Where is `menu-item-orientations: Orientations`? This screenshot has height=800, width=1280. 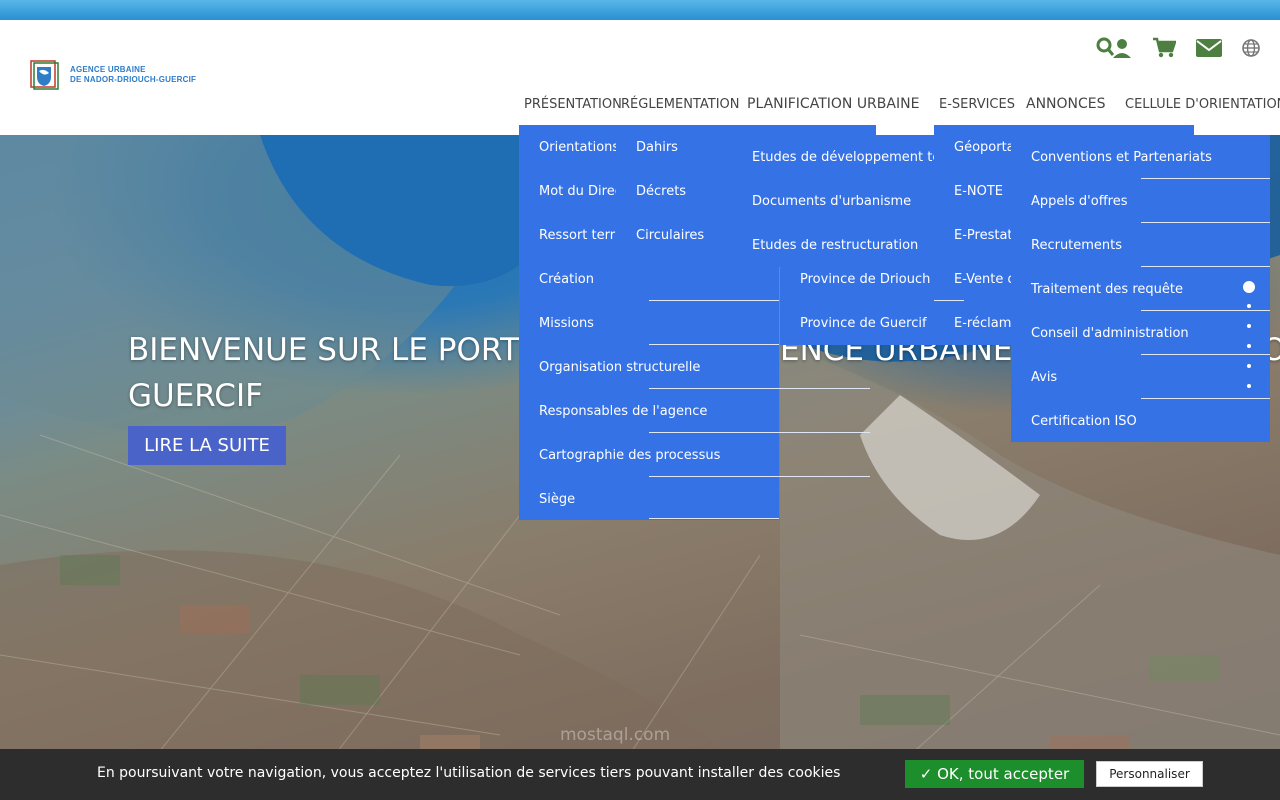
menu-item-orientations: Orientations is located at coordinates (579, 147).